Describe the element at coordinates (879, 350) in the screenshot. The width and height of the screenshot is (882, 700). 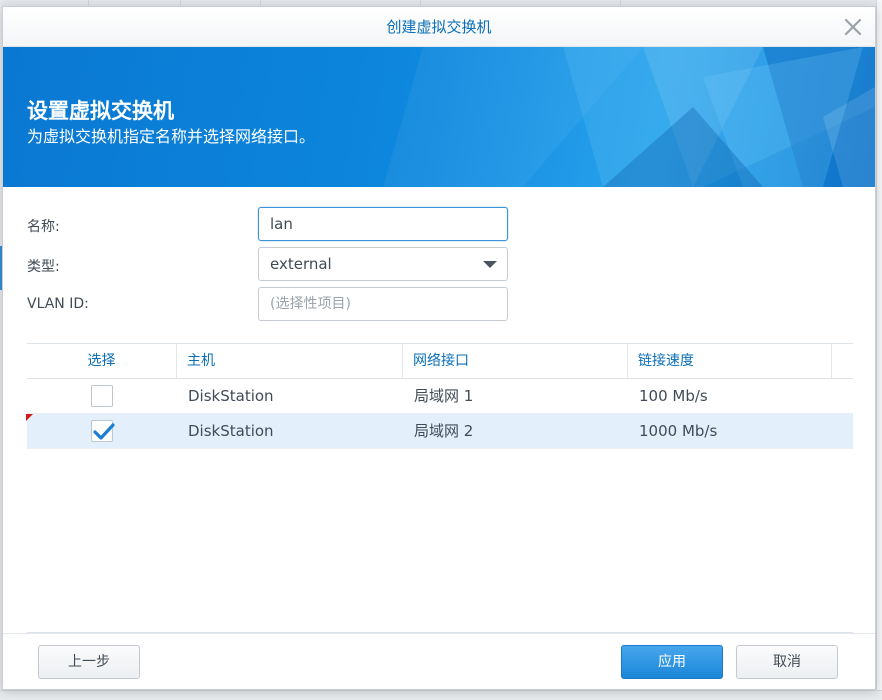
I see `background-right-edge` at that location.